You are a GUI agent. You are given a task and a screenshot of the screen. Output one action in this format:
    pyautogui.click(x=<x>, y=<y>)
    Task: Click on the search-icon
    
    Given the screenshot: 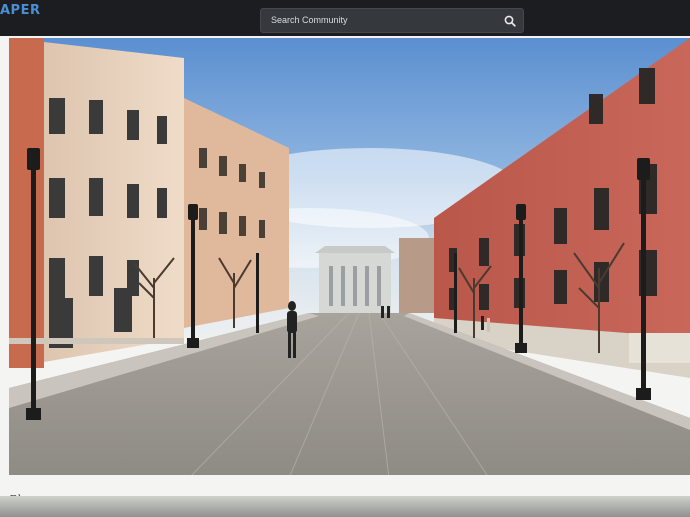 What is the action you would take?
    pyautogui.click(x=510, y=21)
    